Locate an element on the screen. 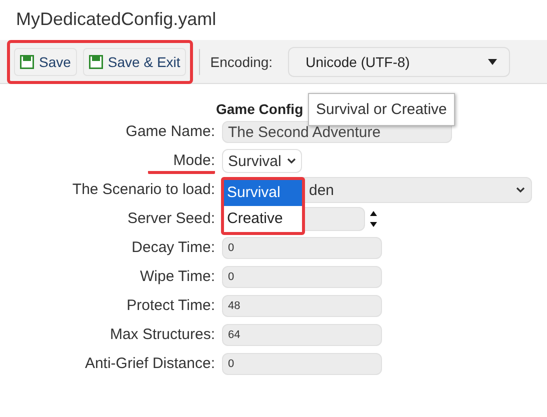  encoding-select: Unicode (UTF-8) is located at coordinates (399, 61).